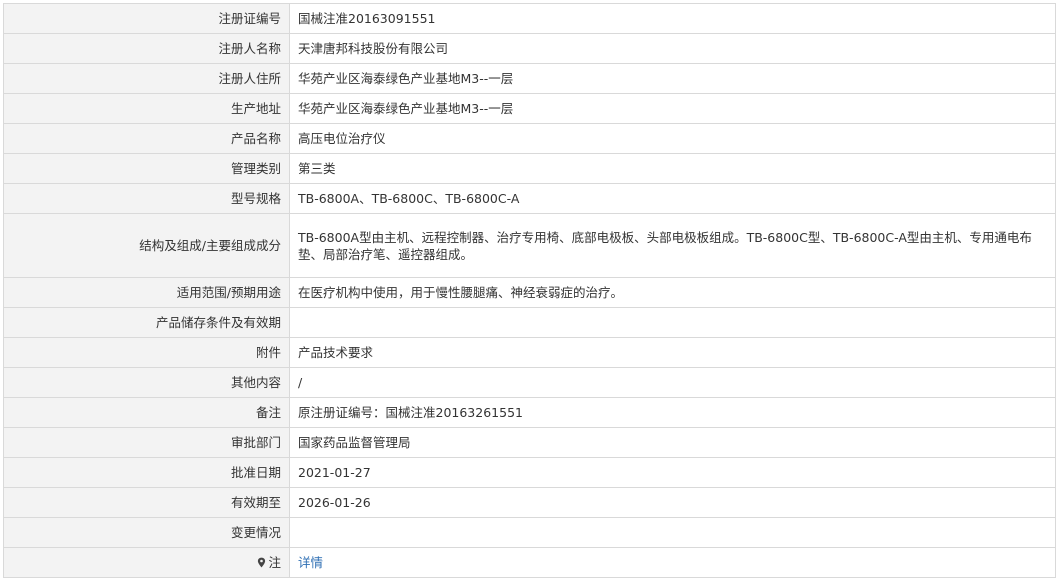 The image size is (1061, 579). I want to click on table-row: 审批部门 国家药品监督管理局, so click(529, 442).